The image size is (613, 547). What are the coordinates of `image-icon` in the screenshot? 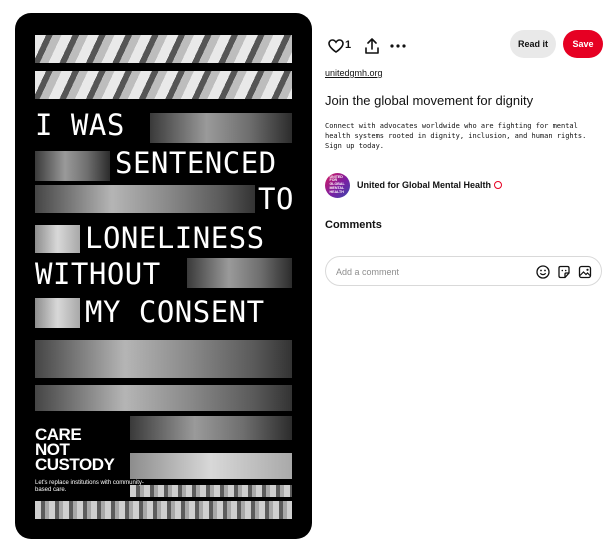 It's located at (584, 271).